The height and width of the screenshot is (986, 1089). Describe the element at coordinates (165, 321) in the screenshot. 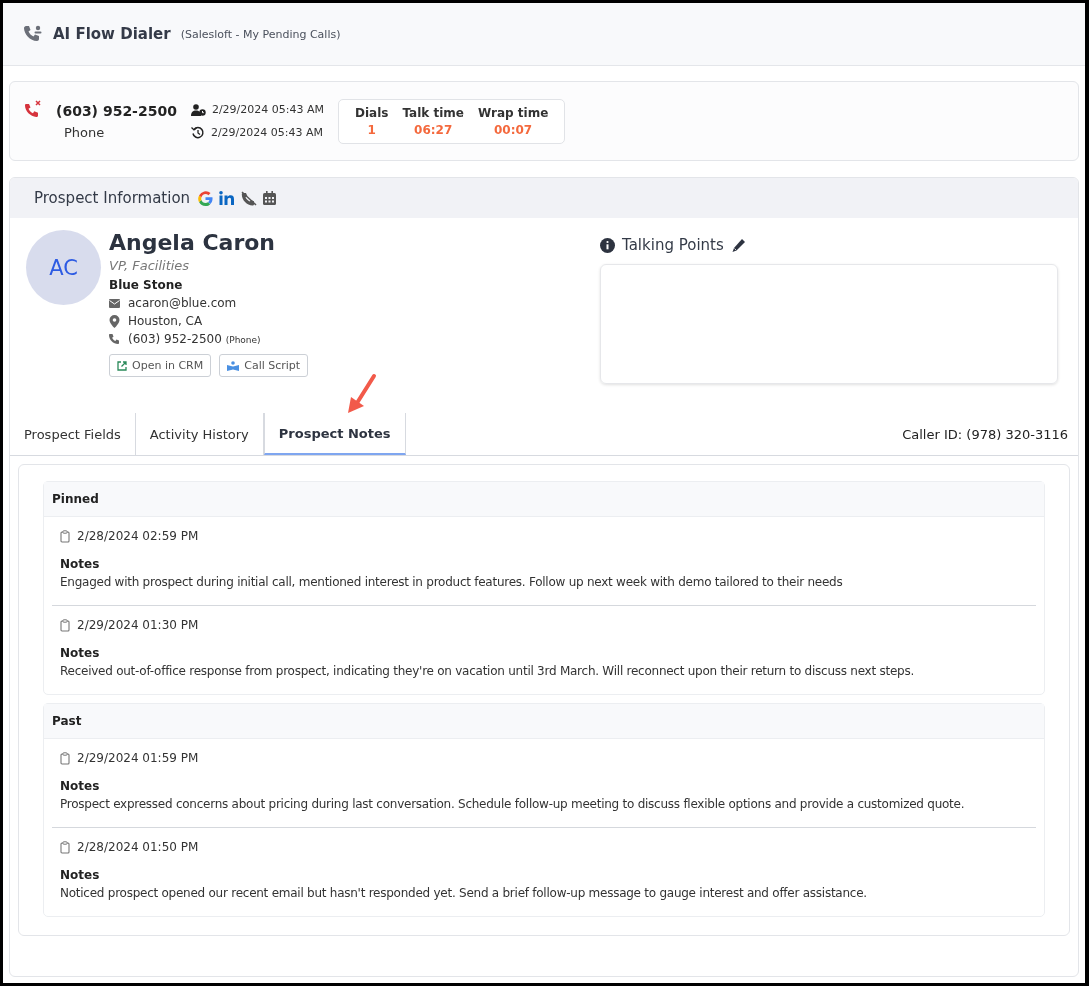

I see `location-text: Houston, CA` at that location.